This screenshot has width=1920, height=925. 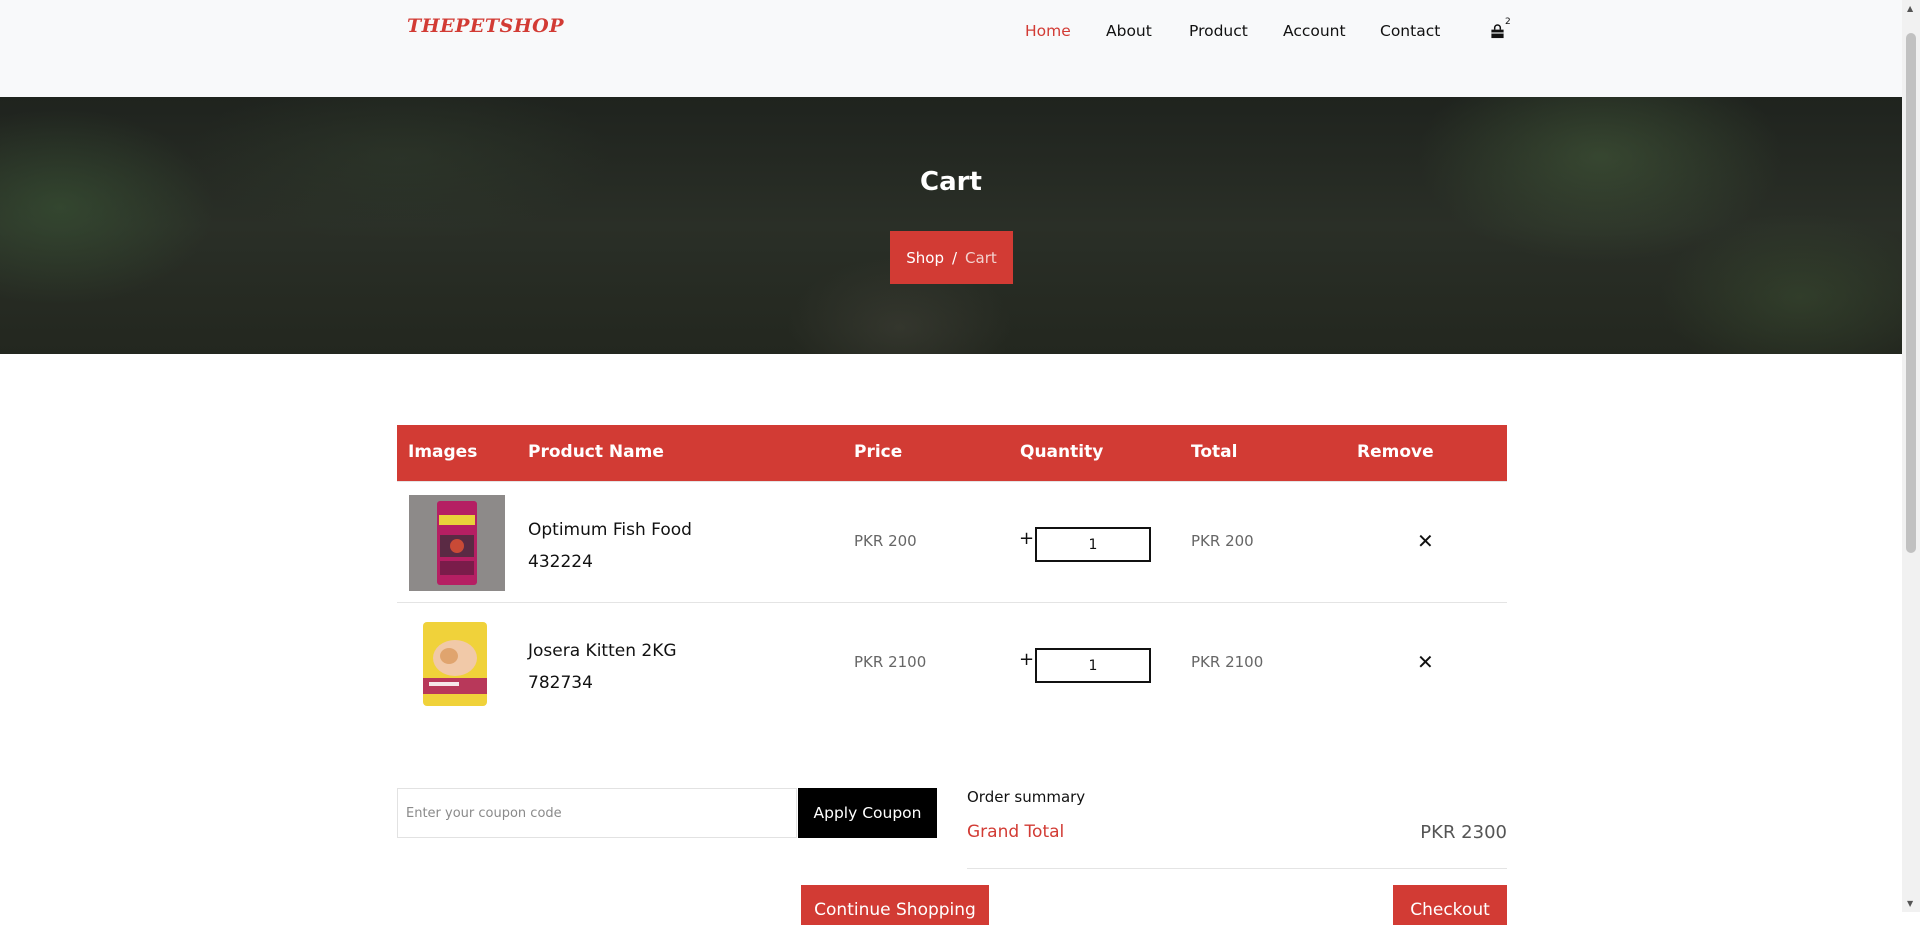 I want to click on nav-contact: Contact, so click(x=1410, y=31).